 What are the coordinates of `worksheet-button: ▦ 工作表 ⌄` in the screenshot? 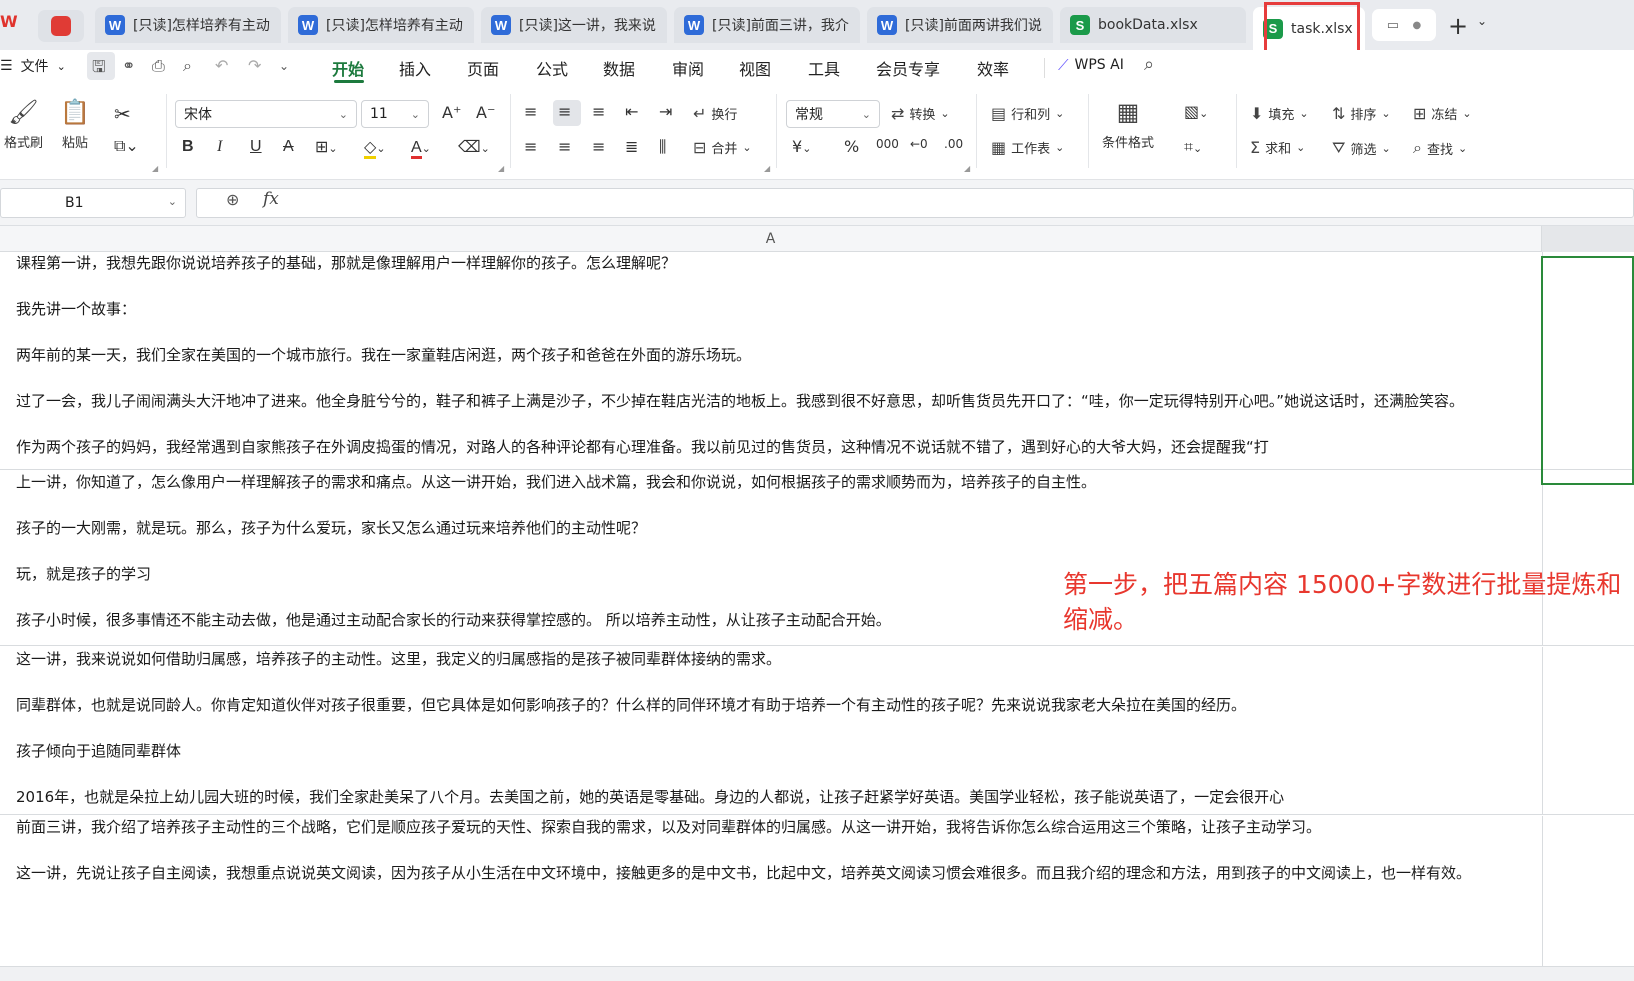 It's located at (1027, 147).